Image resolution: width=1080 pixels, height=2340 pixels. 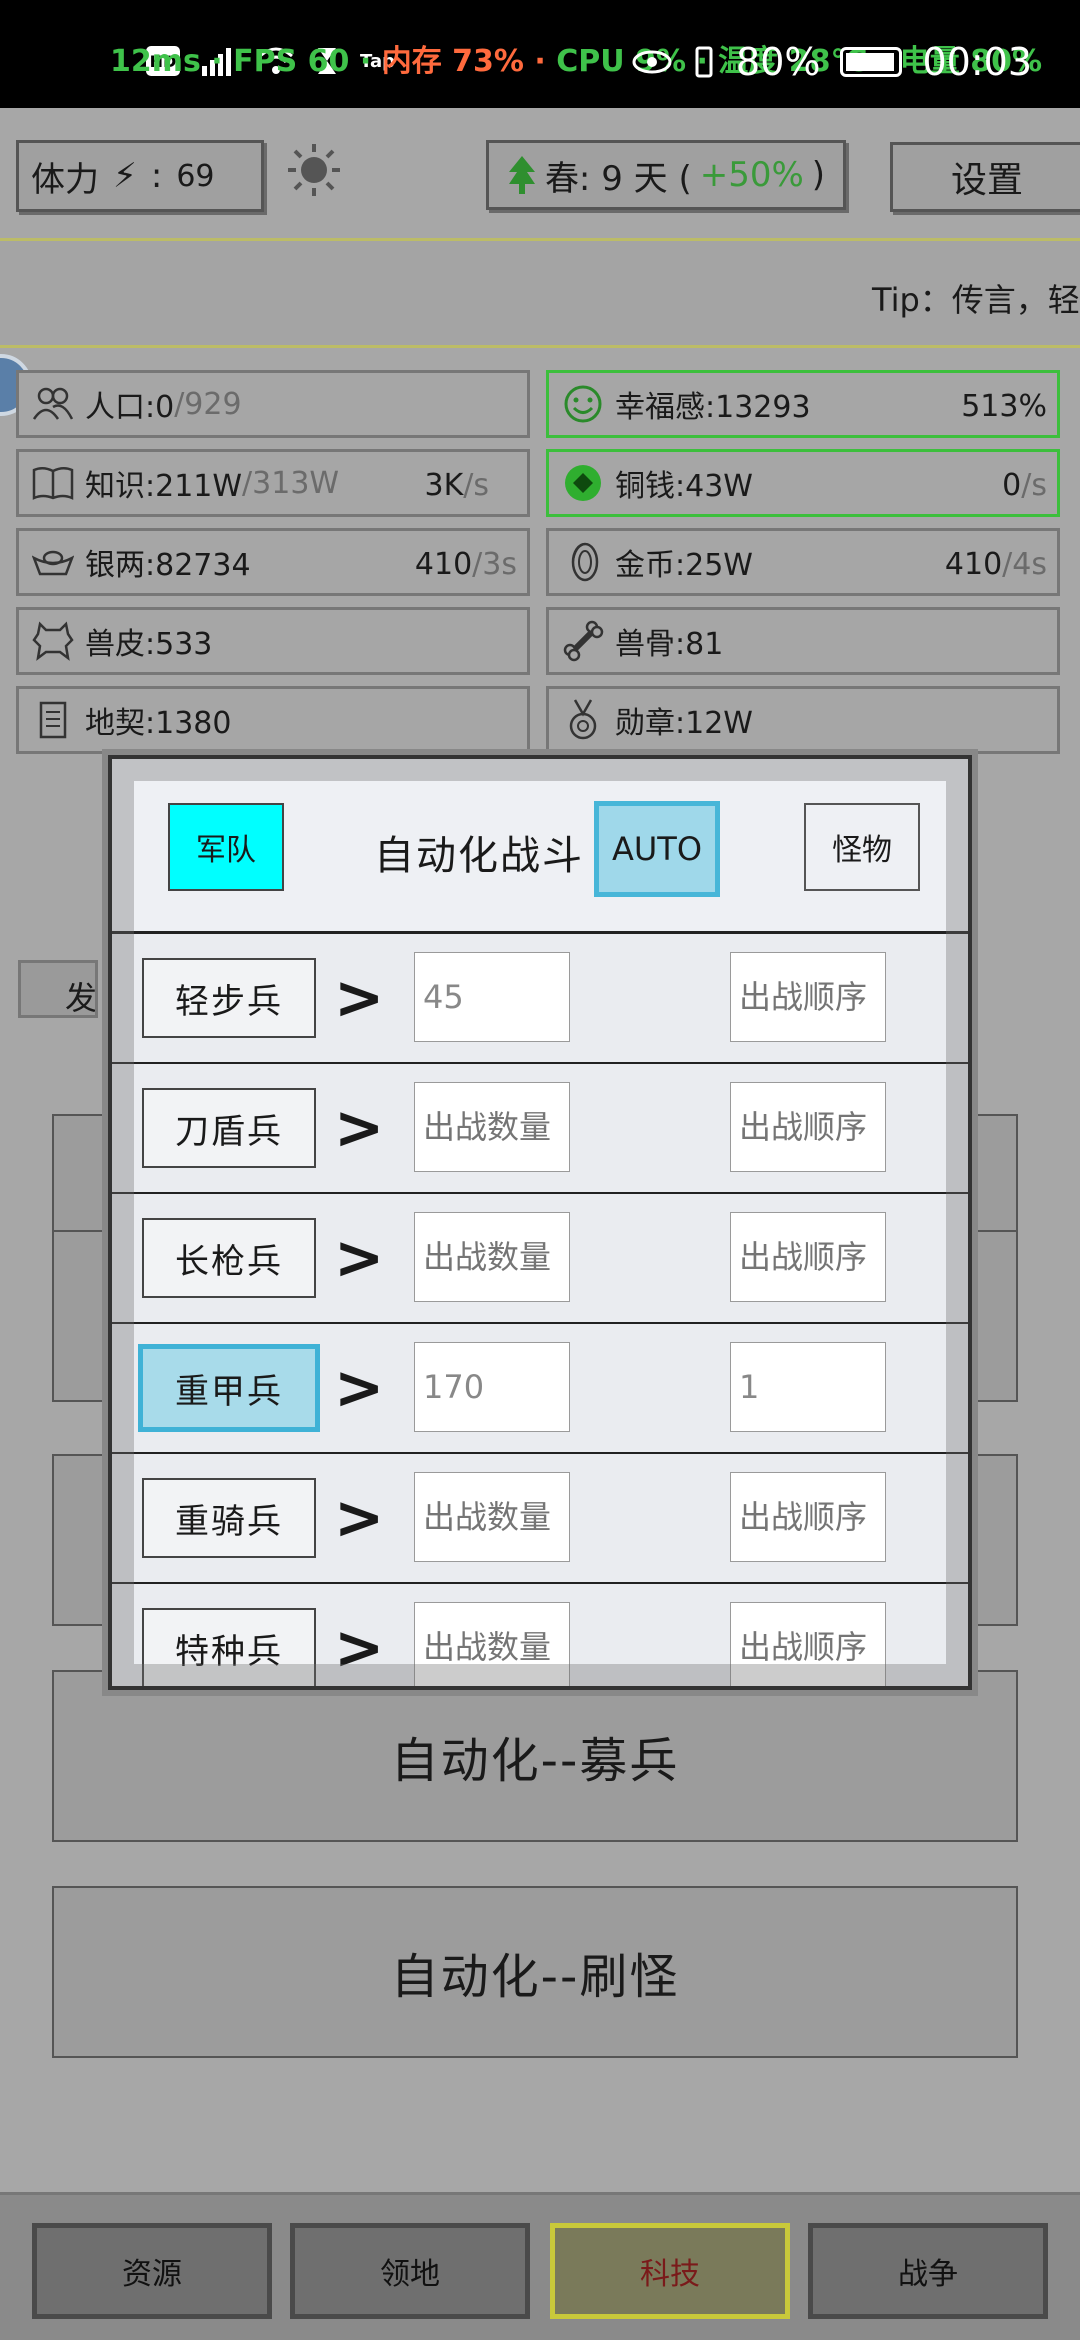 I want to click on status-right: 80% 00:03, so click(x=832, y=62).